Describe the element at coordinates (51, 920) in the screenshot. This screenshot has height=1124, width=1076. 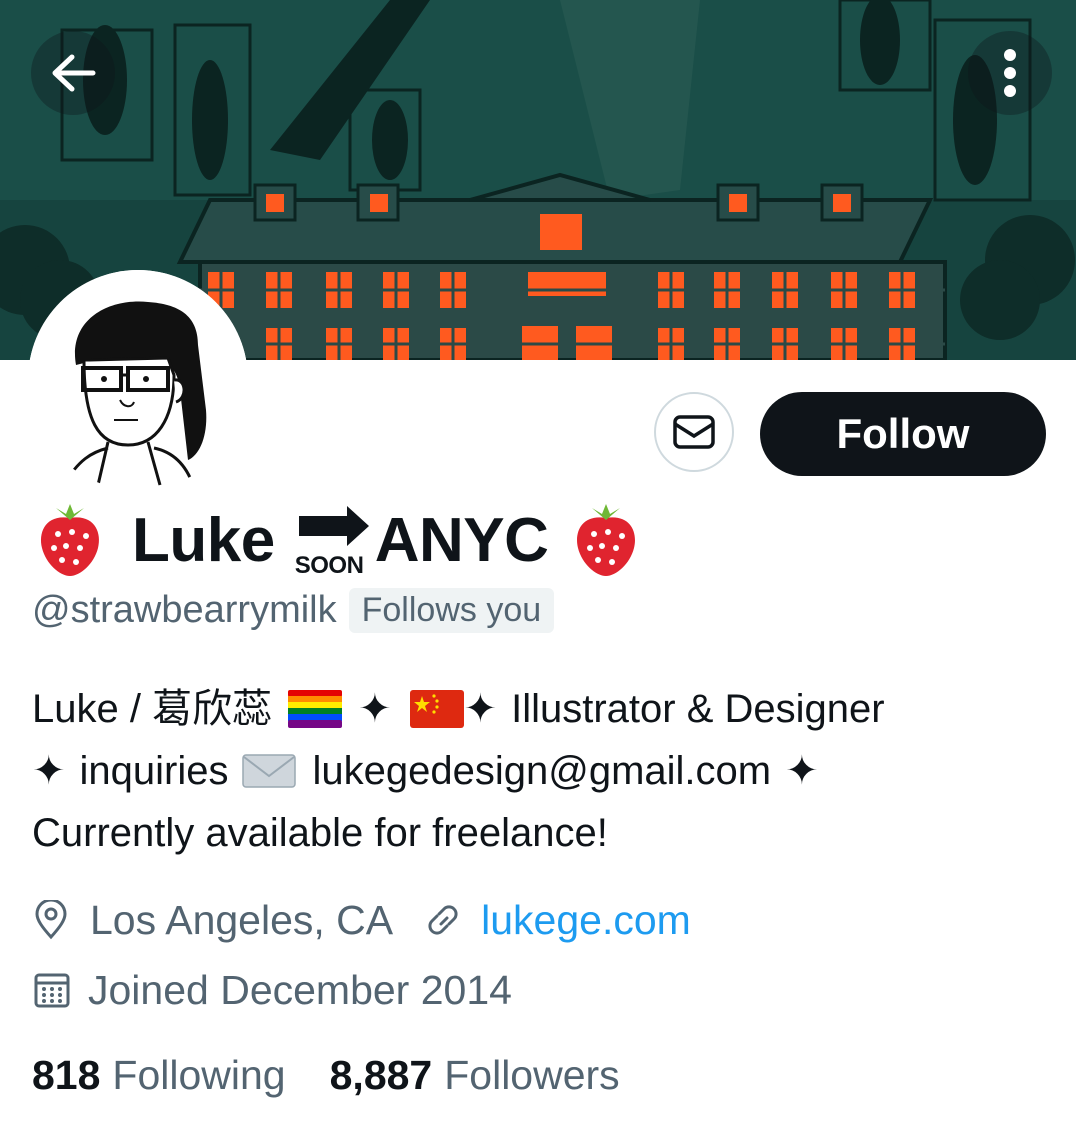
I see `location-pin-icon` at that location.